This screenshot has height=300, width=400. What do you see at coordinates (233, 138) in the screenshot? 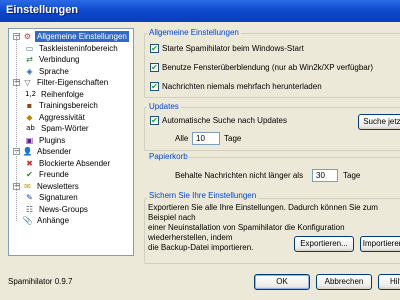
I see `update-interval-suffix: Tage` at bounding box center [233, 138].